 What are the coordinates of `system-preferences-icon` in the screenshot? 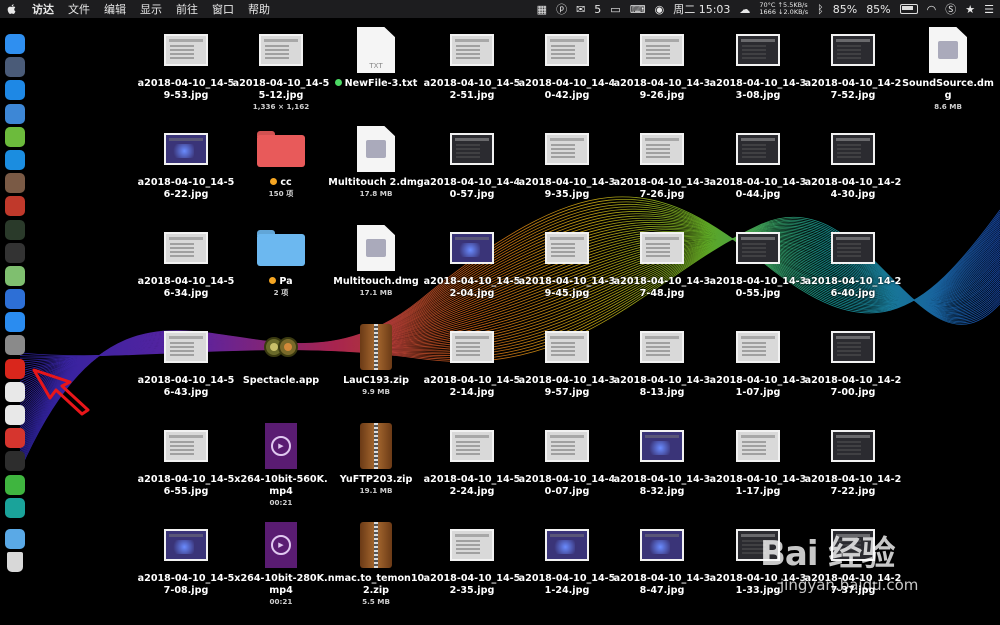 It's located at (15, 345).